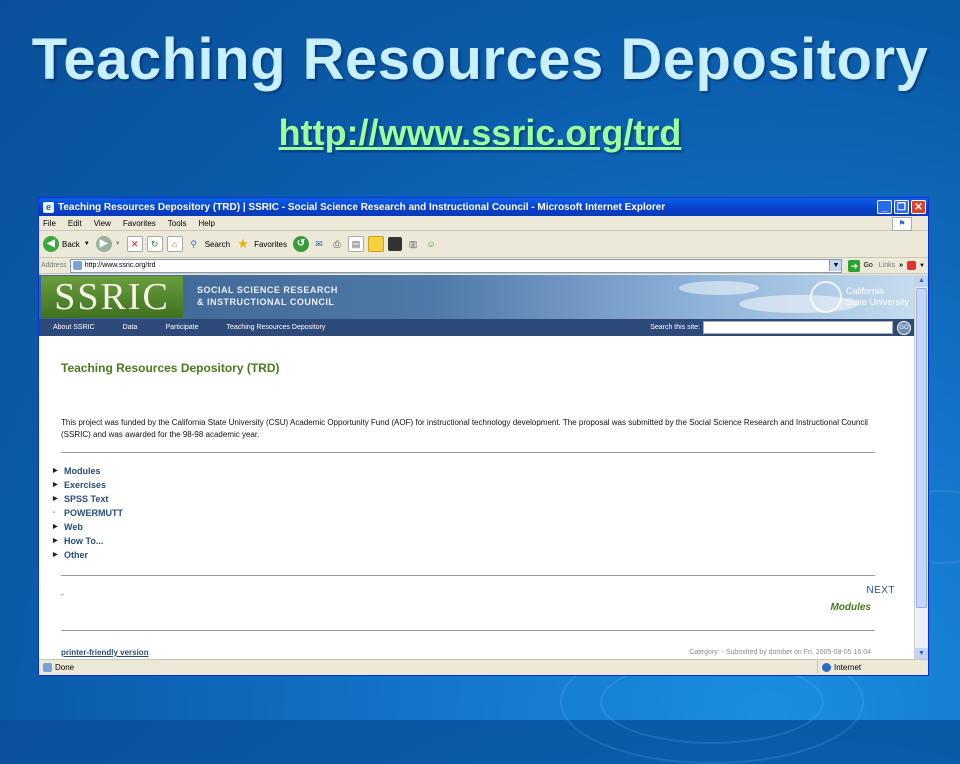  I want to click on scrollbar-thumb, so click(921, 448).